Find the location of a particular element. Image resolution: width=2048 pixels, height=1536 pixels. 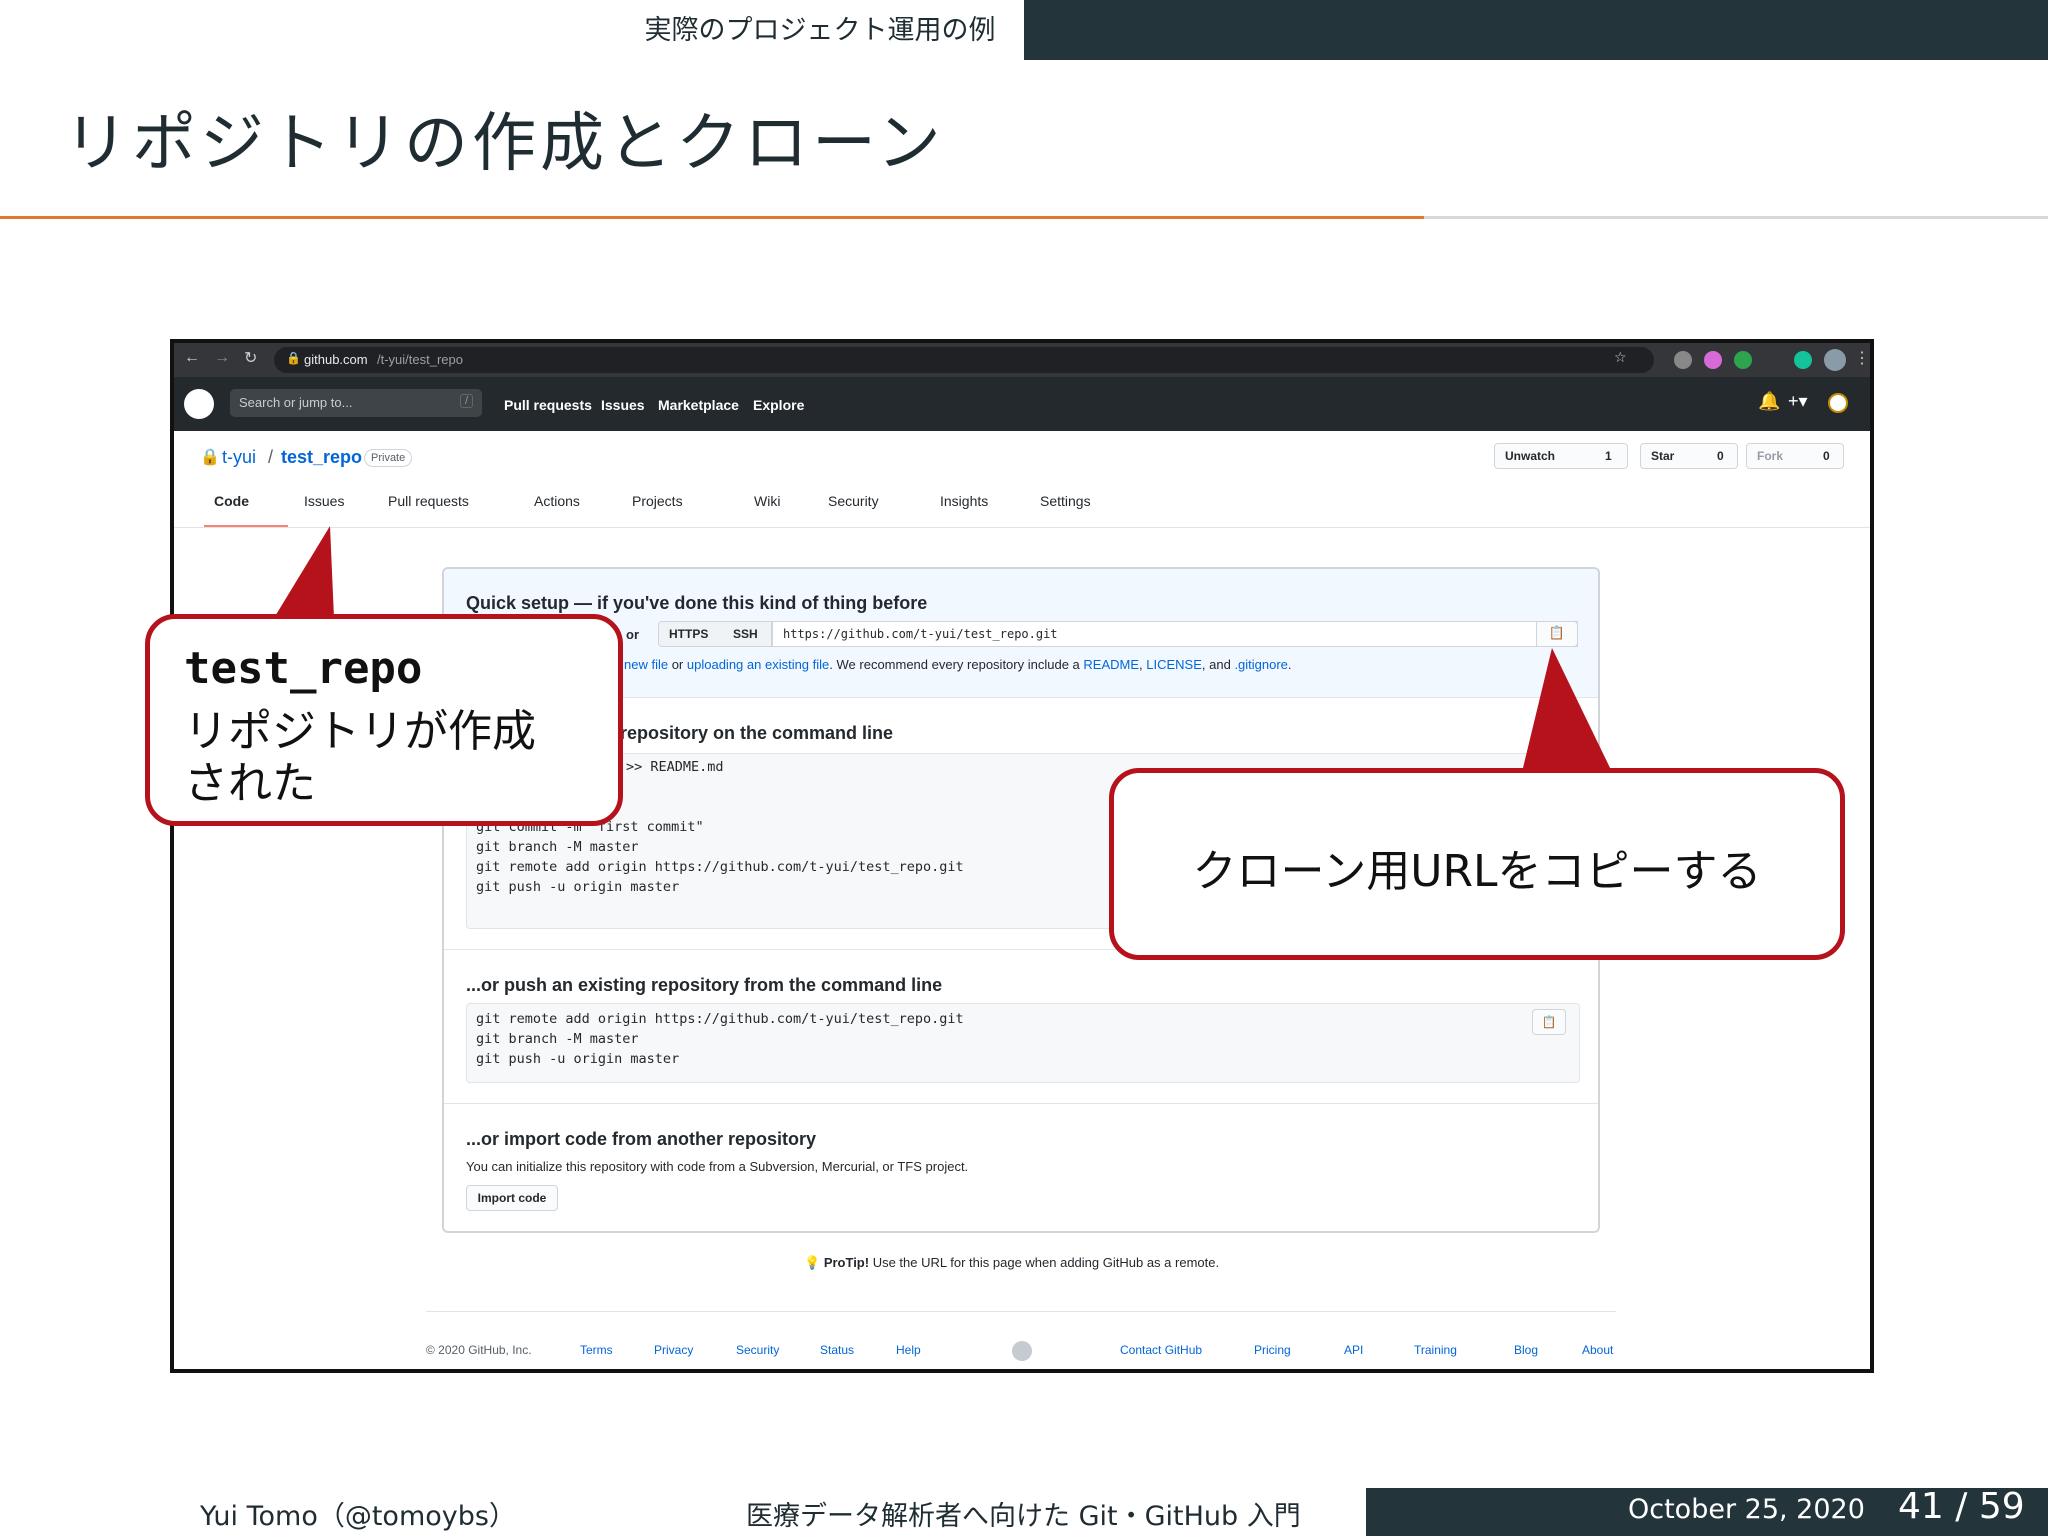

footer-course: 医療データ解析者へ向けた Git・GitHub 入門 is located at coordinates (1023, 1516).